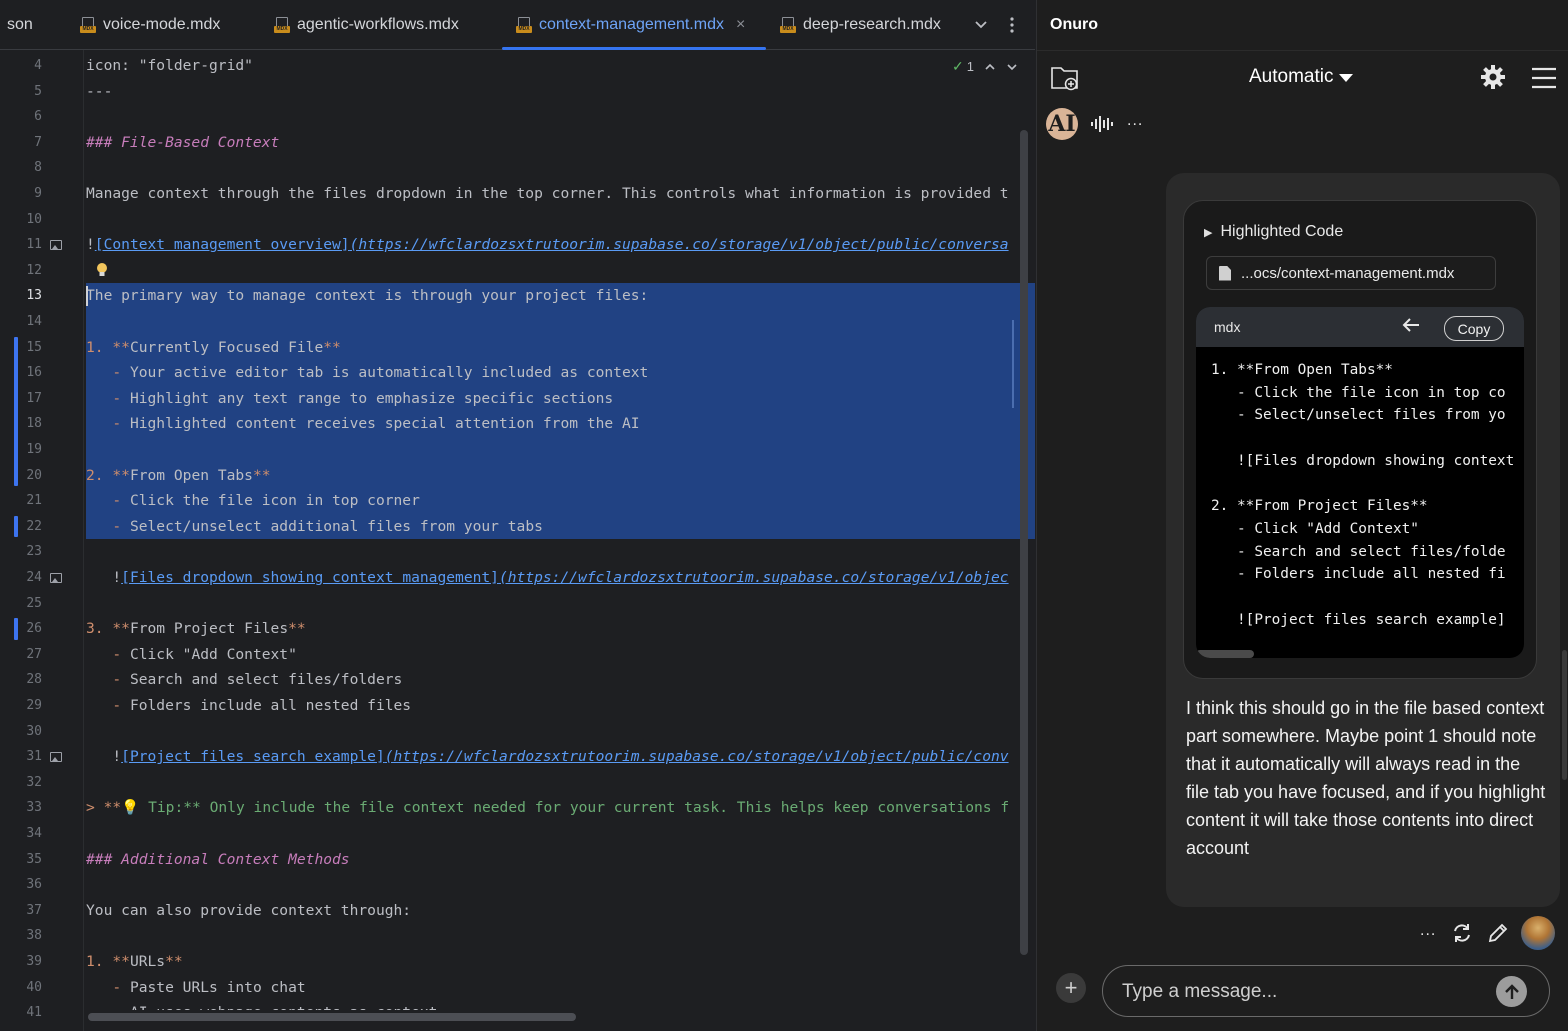 The image size is (1568, 1031). What do you see at coordinates (1071, 988) in the screenshot?
I see `add-attachment-button: +` at bounding box center [1071, 988].